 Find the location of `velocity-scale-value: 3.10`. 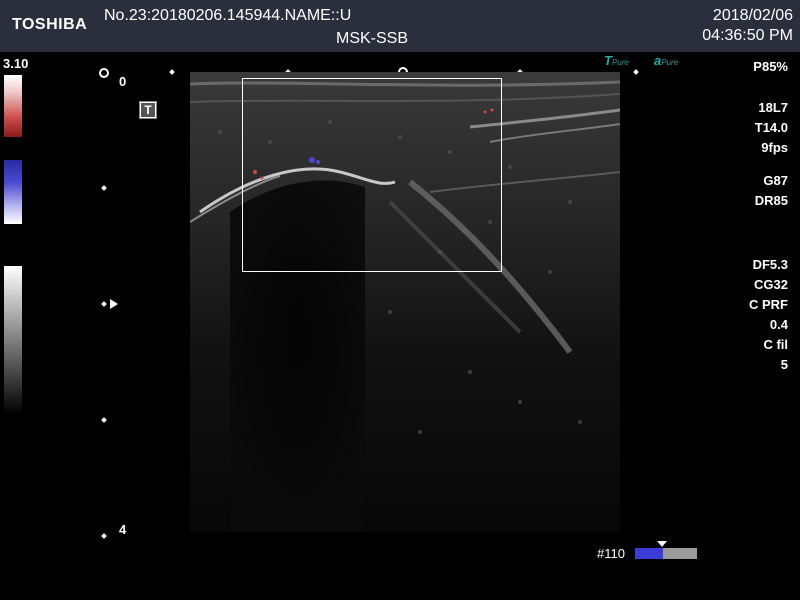

velocity-scale-value: 3.10 is located at coordinates (16, 63).